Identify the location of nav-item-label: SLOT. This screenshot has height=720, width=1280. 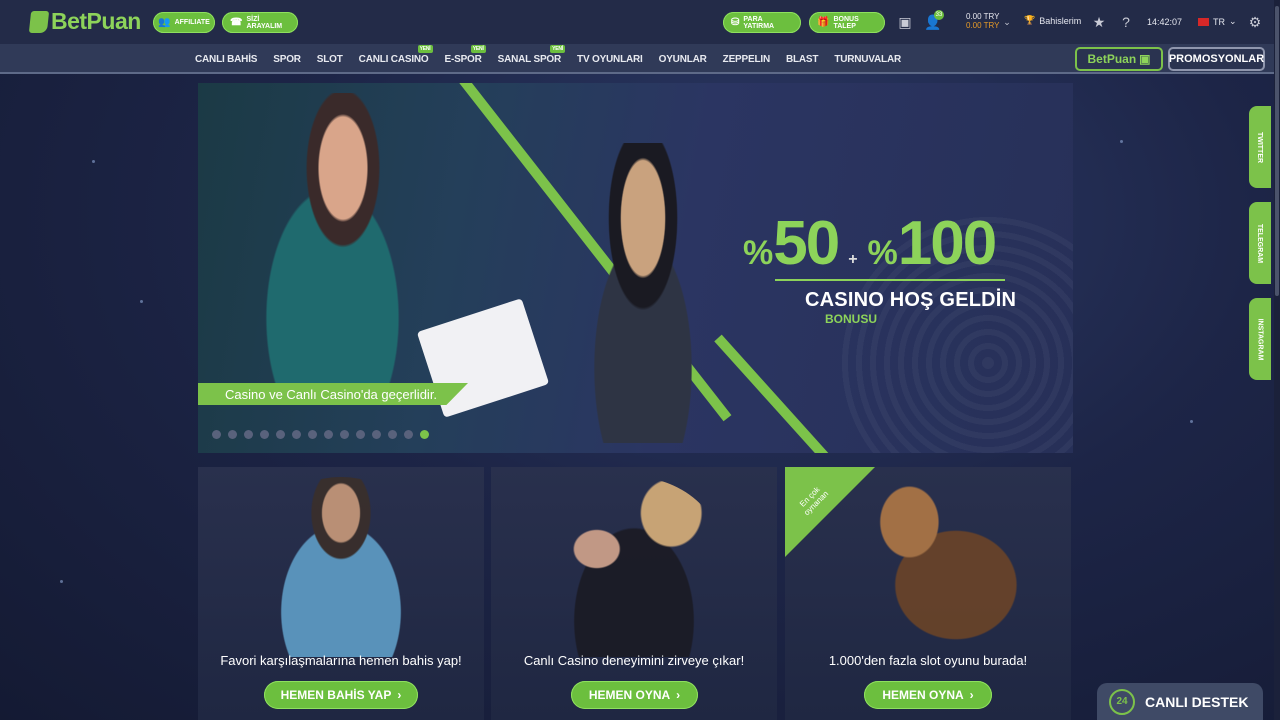
(329, 59).